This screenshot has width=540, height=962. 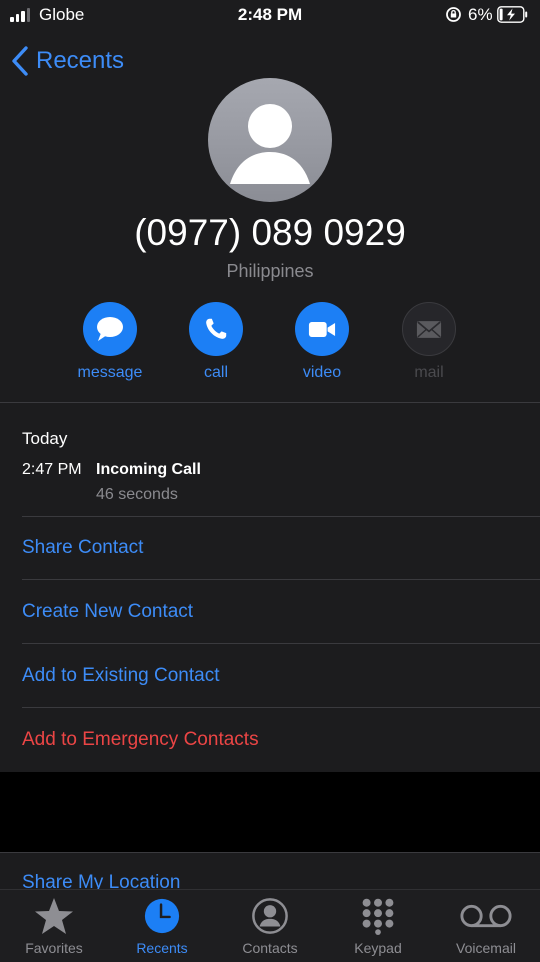 What do you see at coordinates (270, 232) in the screenshot?
I see `contact-number: (0977) 089 0929` at bounding box center [270, 232].